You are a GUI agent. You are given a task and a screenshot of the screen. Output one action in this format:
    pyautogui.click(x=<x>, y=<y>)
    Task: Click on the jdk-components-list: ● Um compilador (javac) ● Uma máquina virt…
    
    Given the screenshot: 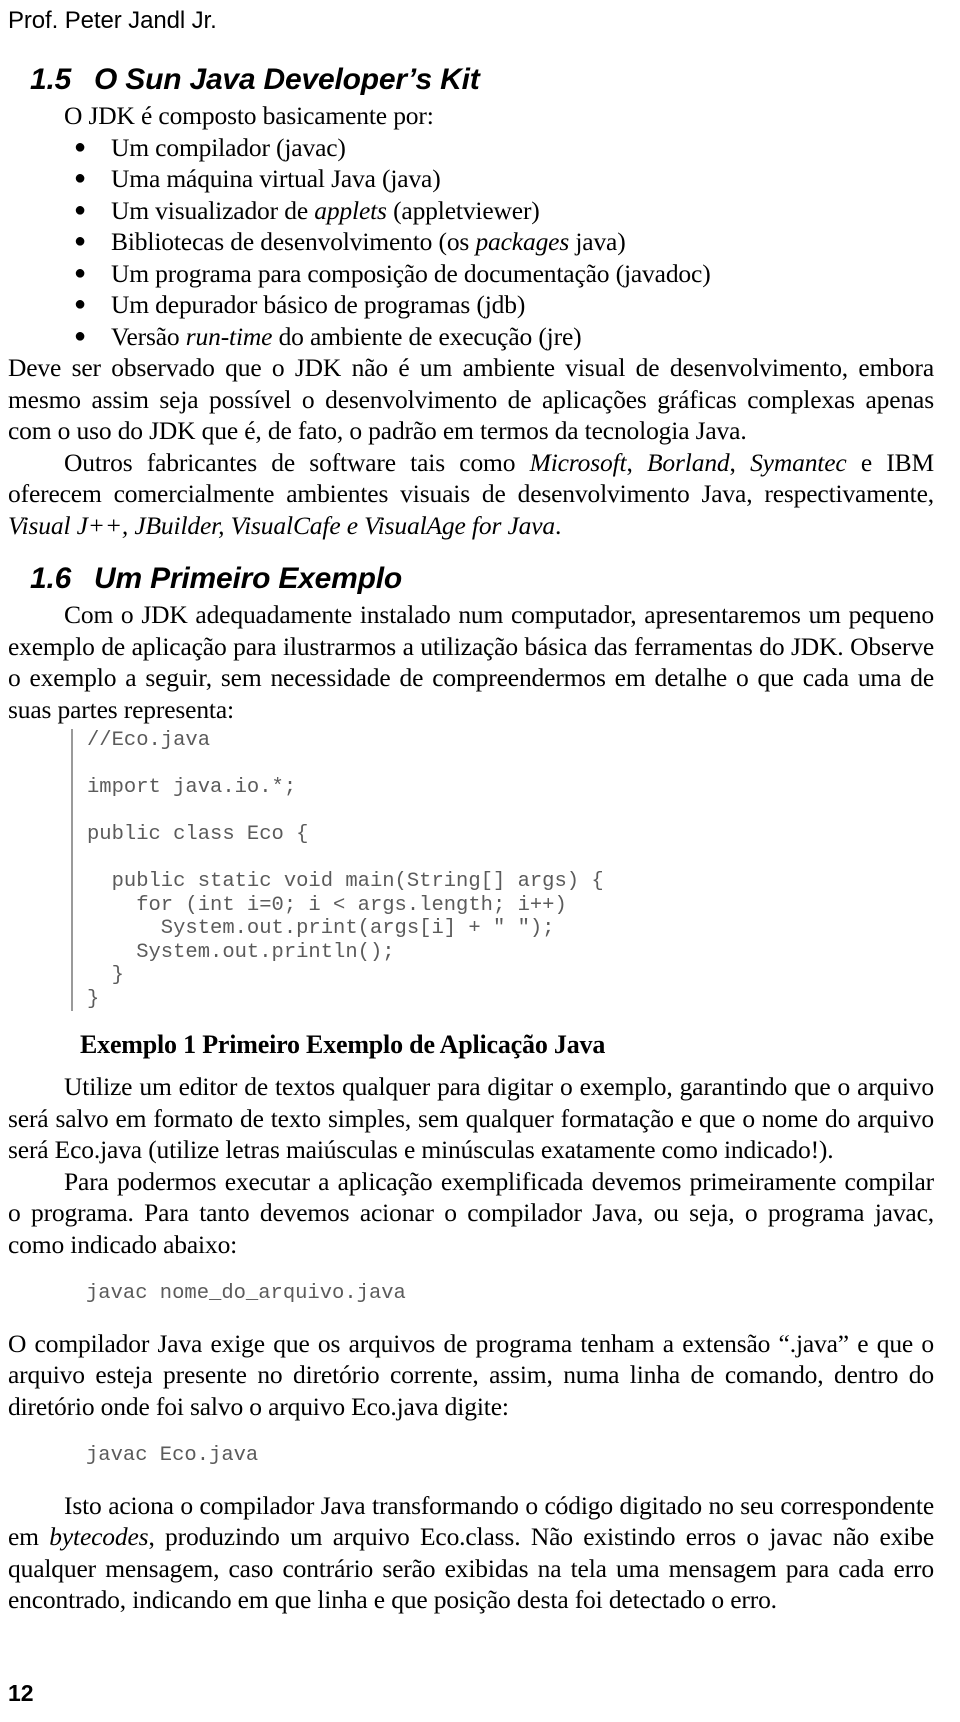 What is the action you would take?
    pyautogui.click(x=471, y=242)
    